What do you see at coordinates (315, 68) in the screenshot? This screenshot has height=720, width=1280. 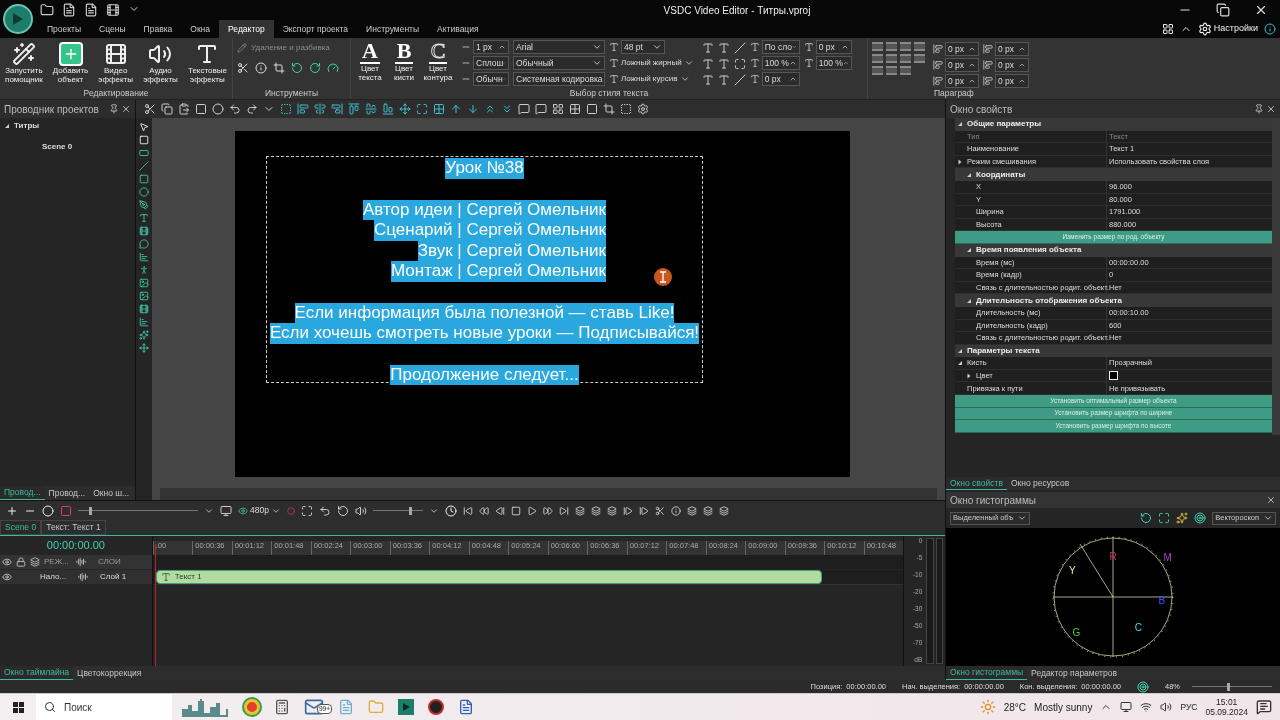 I see `rotate-right-icon` at bounding box center [315, 68].